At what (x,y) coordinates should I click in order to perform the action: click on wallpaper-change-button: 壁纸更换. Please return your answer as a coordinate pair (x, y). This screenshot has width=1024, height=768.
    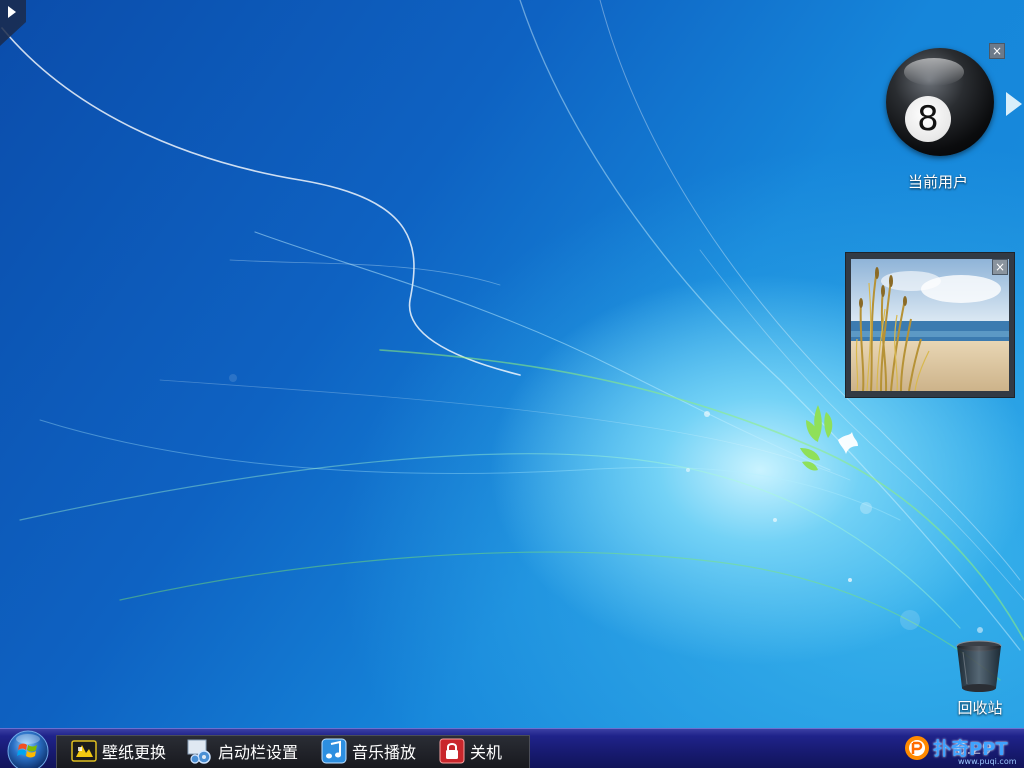
    Looking at the image, I should click on (118, 751).